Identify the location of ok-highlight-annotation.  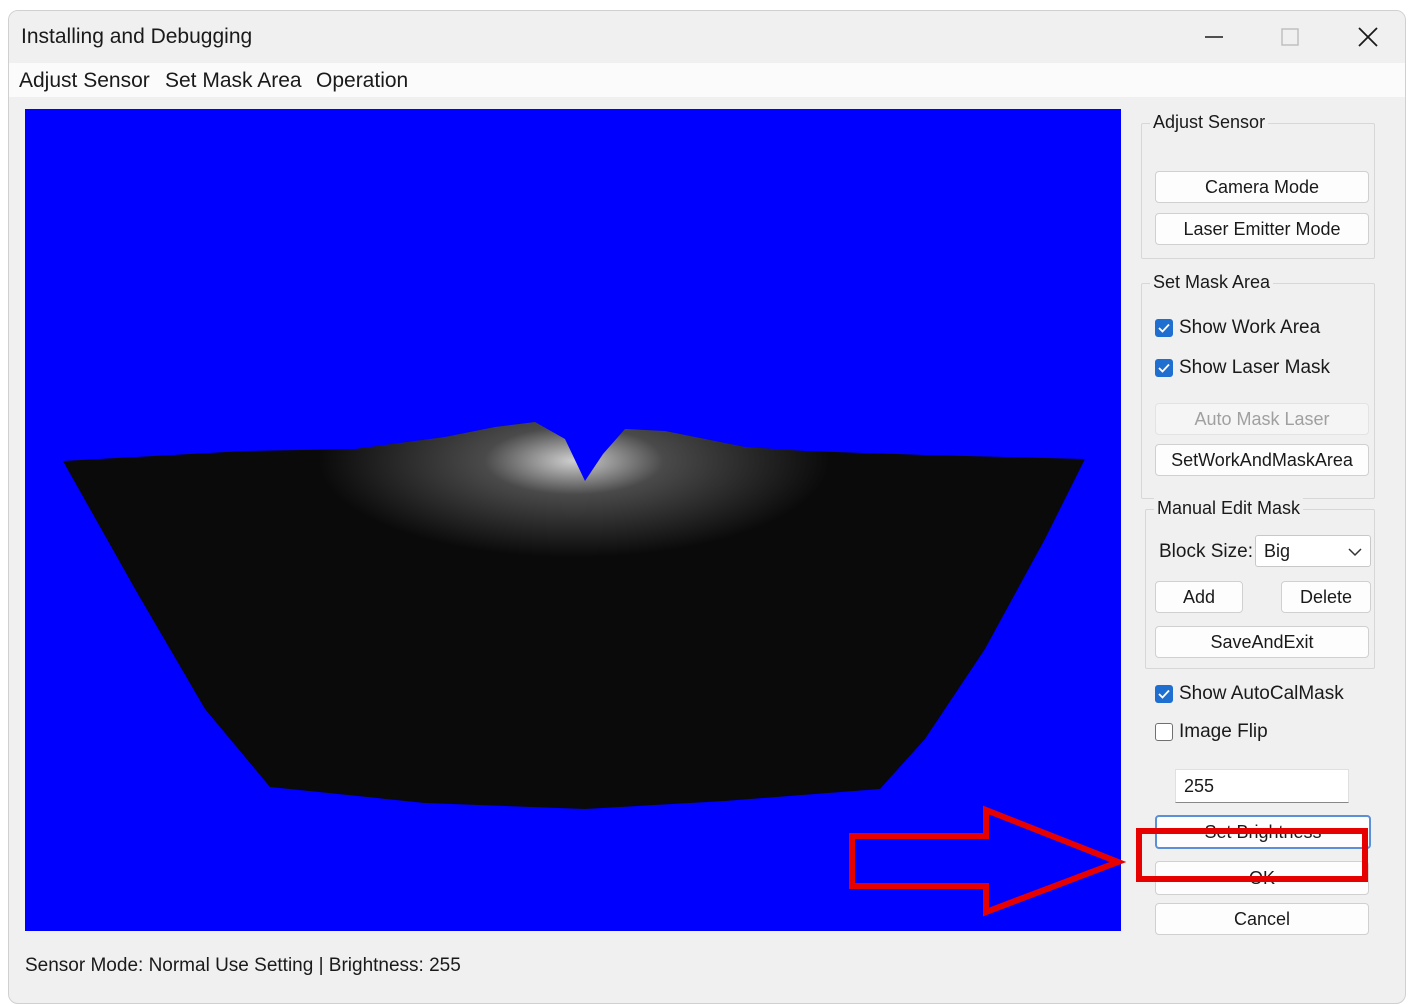
(1252, 855).